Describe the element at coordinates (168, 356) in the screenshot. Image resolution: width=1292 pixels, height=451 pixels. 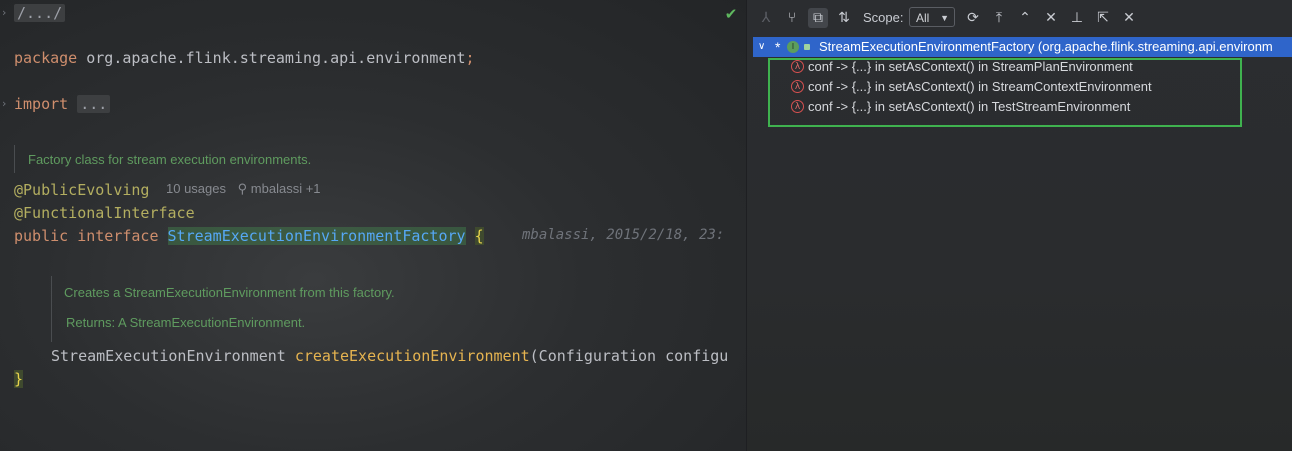
I see `method-return-type: StreamExecutionEnvironment` at that location.